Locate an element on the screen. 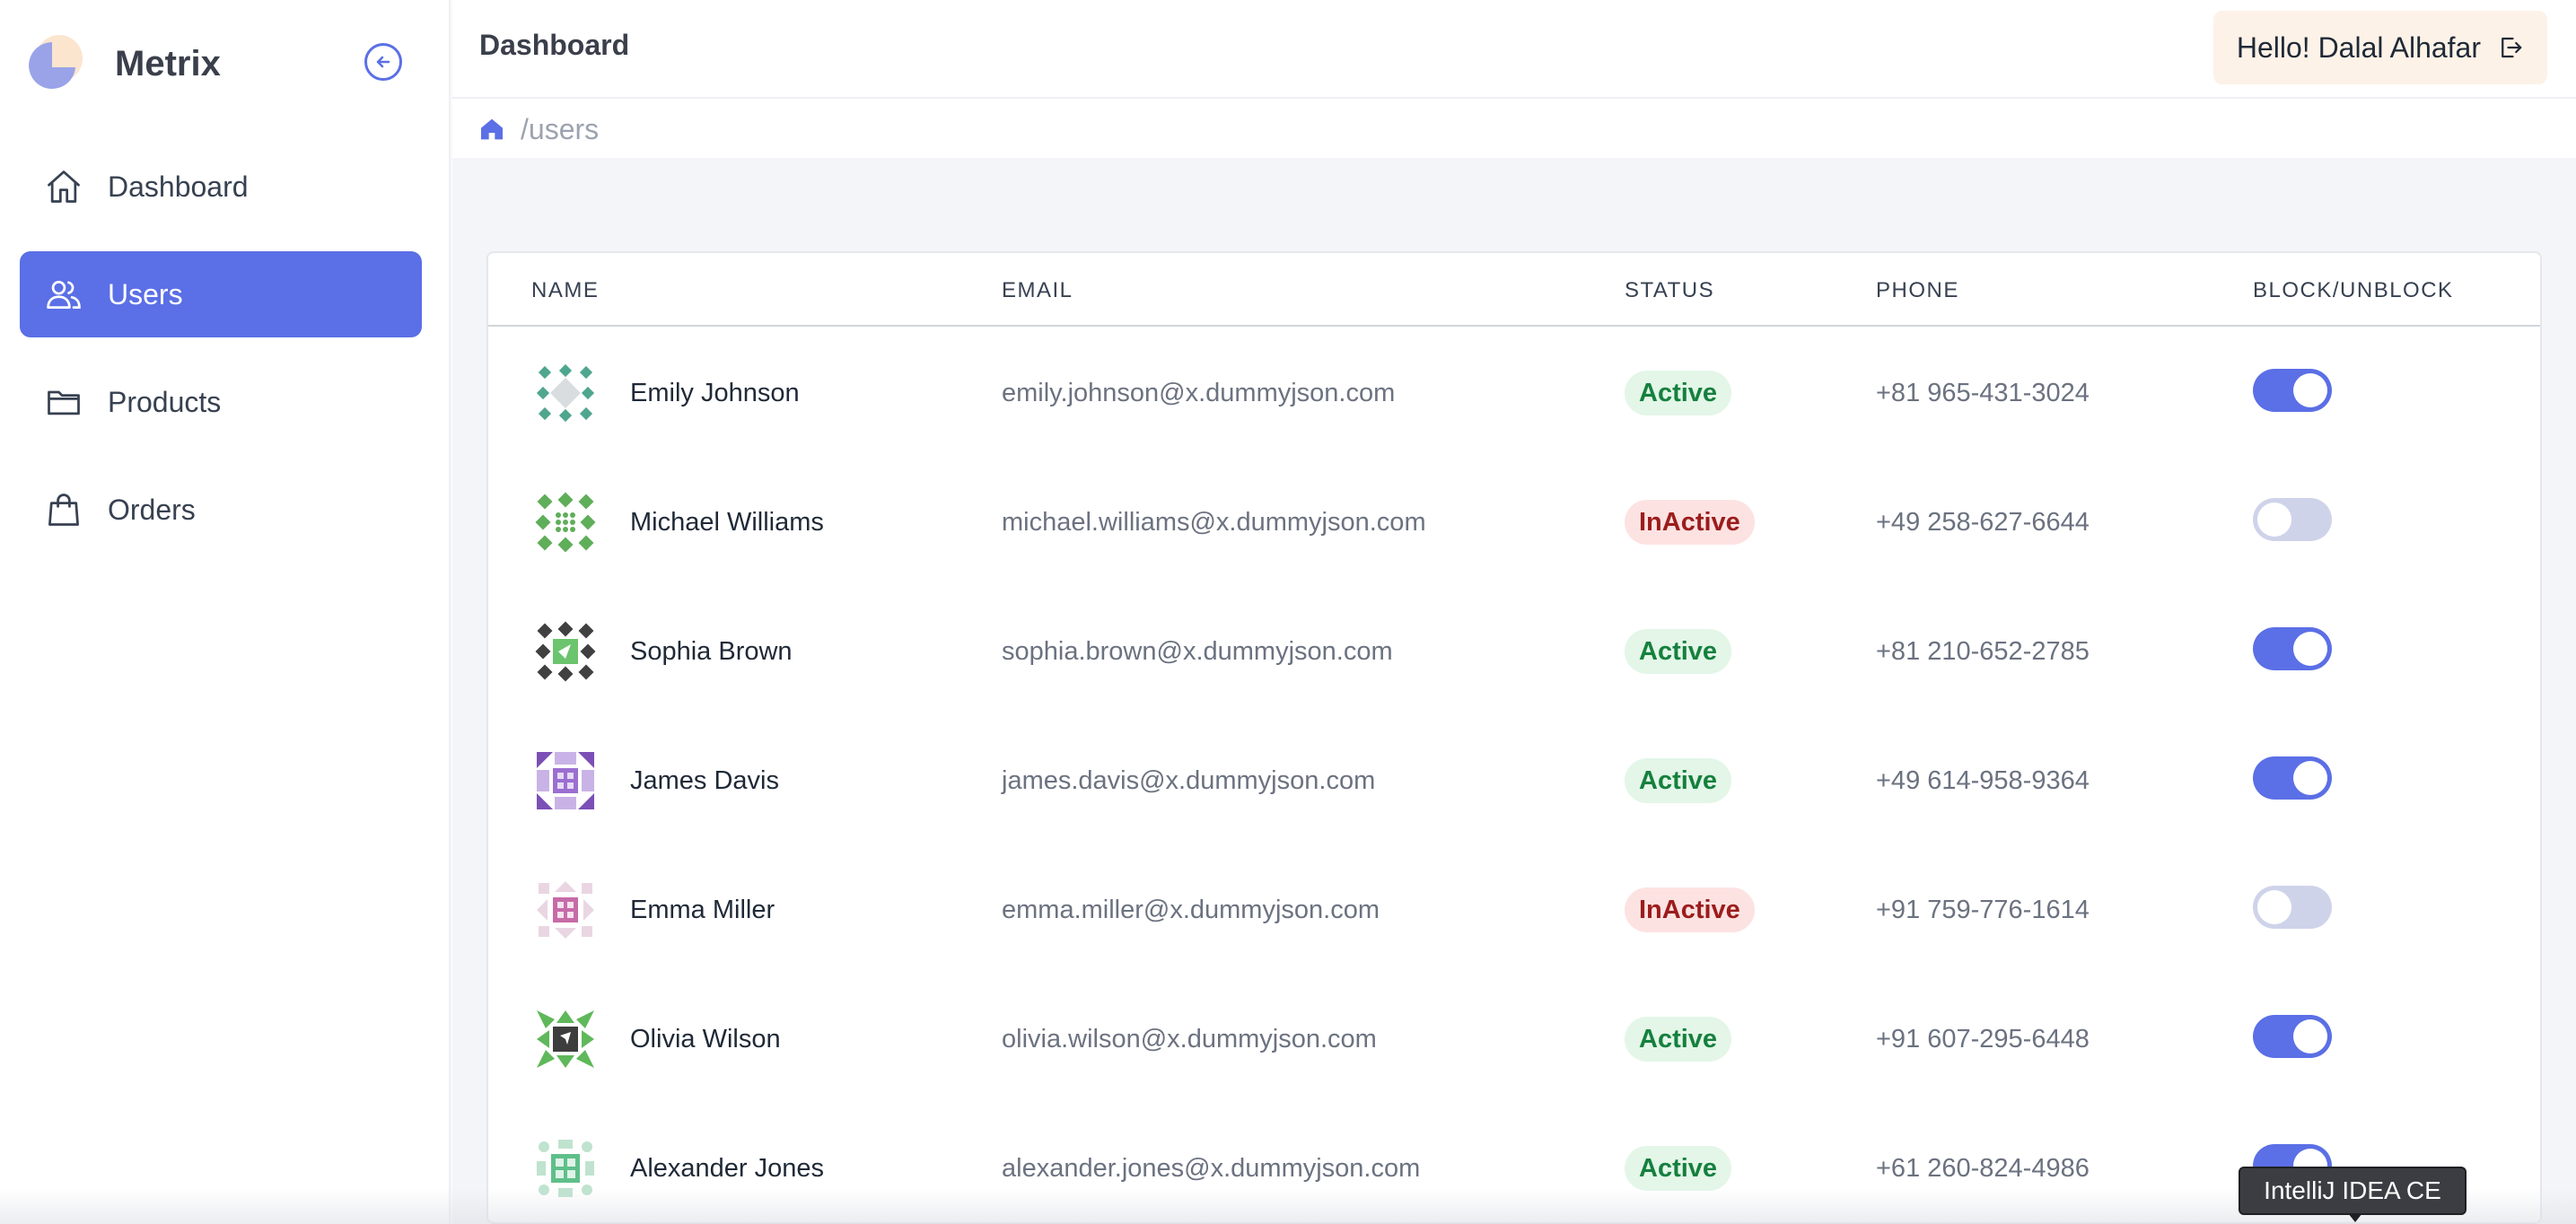 The width and height of the screenshot is (2576, 1224). user-email: olivia.wilson@x.dummyjson.com is located at coordinates (1189, 1039).